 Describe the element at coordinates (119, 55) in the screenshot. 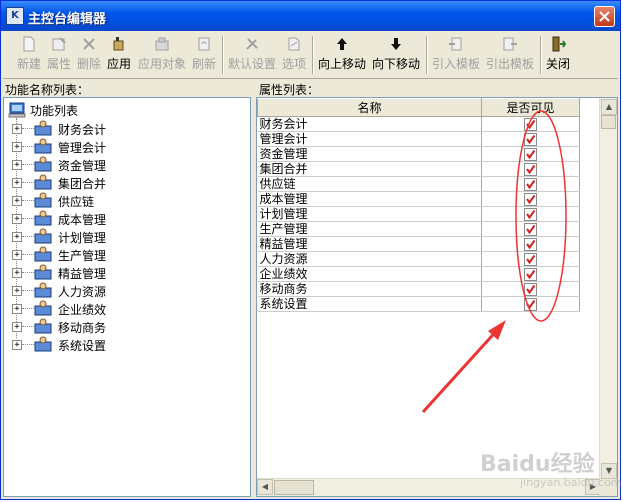

I see `apply-button: 应用` at that location.